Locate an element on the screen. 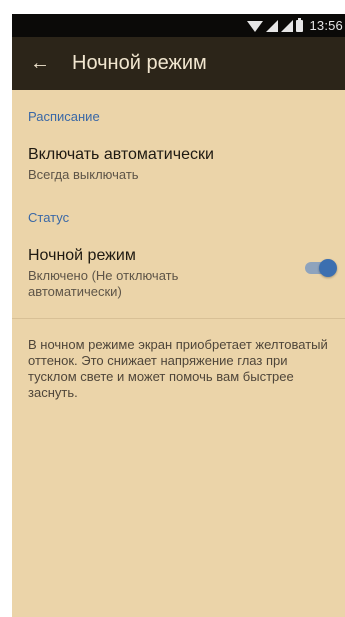 Image resolution: width=345 pixels, height=617 pixels. arrow-left-icon: ← is located at coordinates (40, 63).